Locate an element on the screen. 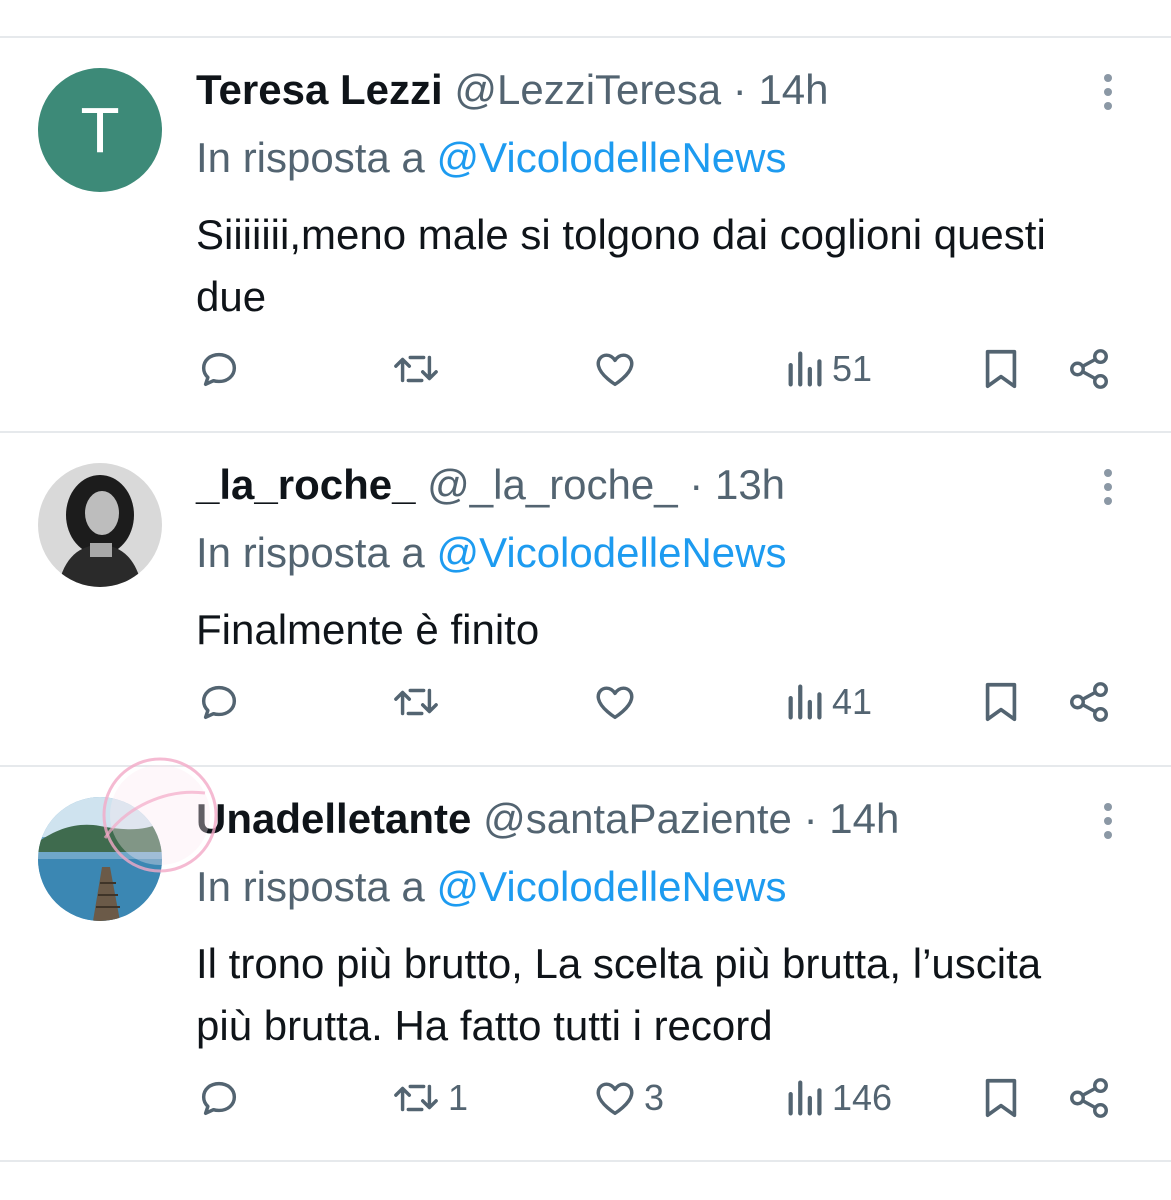 This screenshot has height=1200, width=1171. action-bar: 1 3 146 is located at coordinates (585, 1105).